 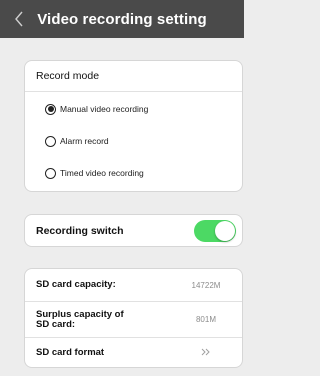 I want to click on double-chevron-right-icon, so click(x=206, y=353).